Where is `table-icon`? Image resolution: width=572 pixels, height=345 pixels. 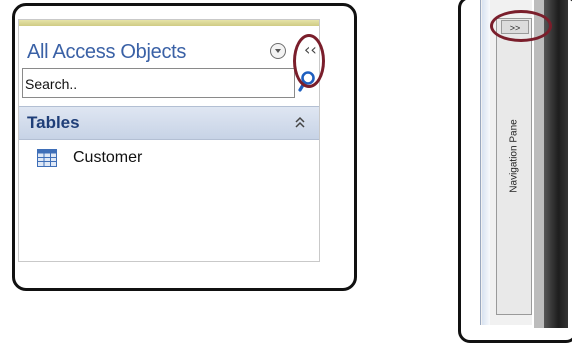 table-icon is located at coordinates (47, 158).